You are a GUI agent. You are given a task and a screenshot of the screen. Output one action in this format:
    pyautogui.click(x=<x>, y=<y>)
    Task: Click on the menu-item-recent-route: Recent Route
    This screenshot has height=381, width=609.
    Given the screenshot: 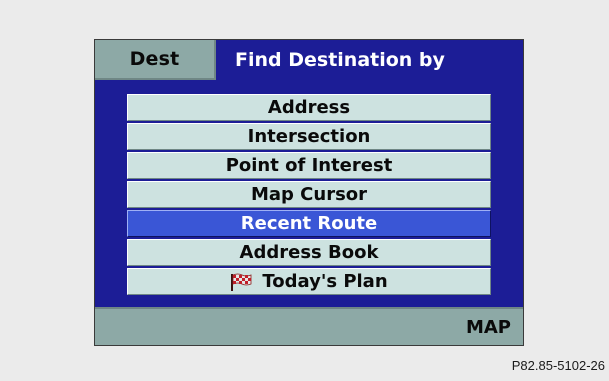 What is the action you would take?
    pyautogui.click(x=309, y=223)
    